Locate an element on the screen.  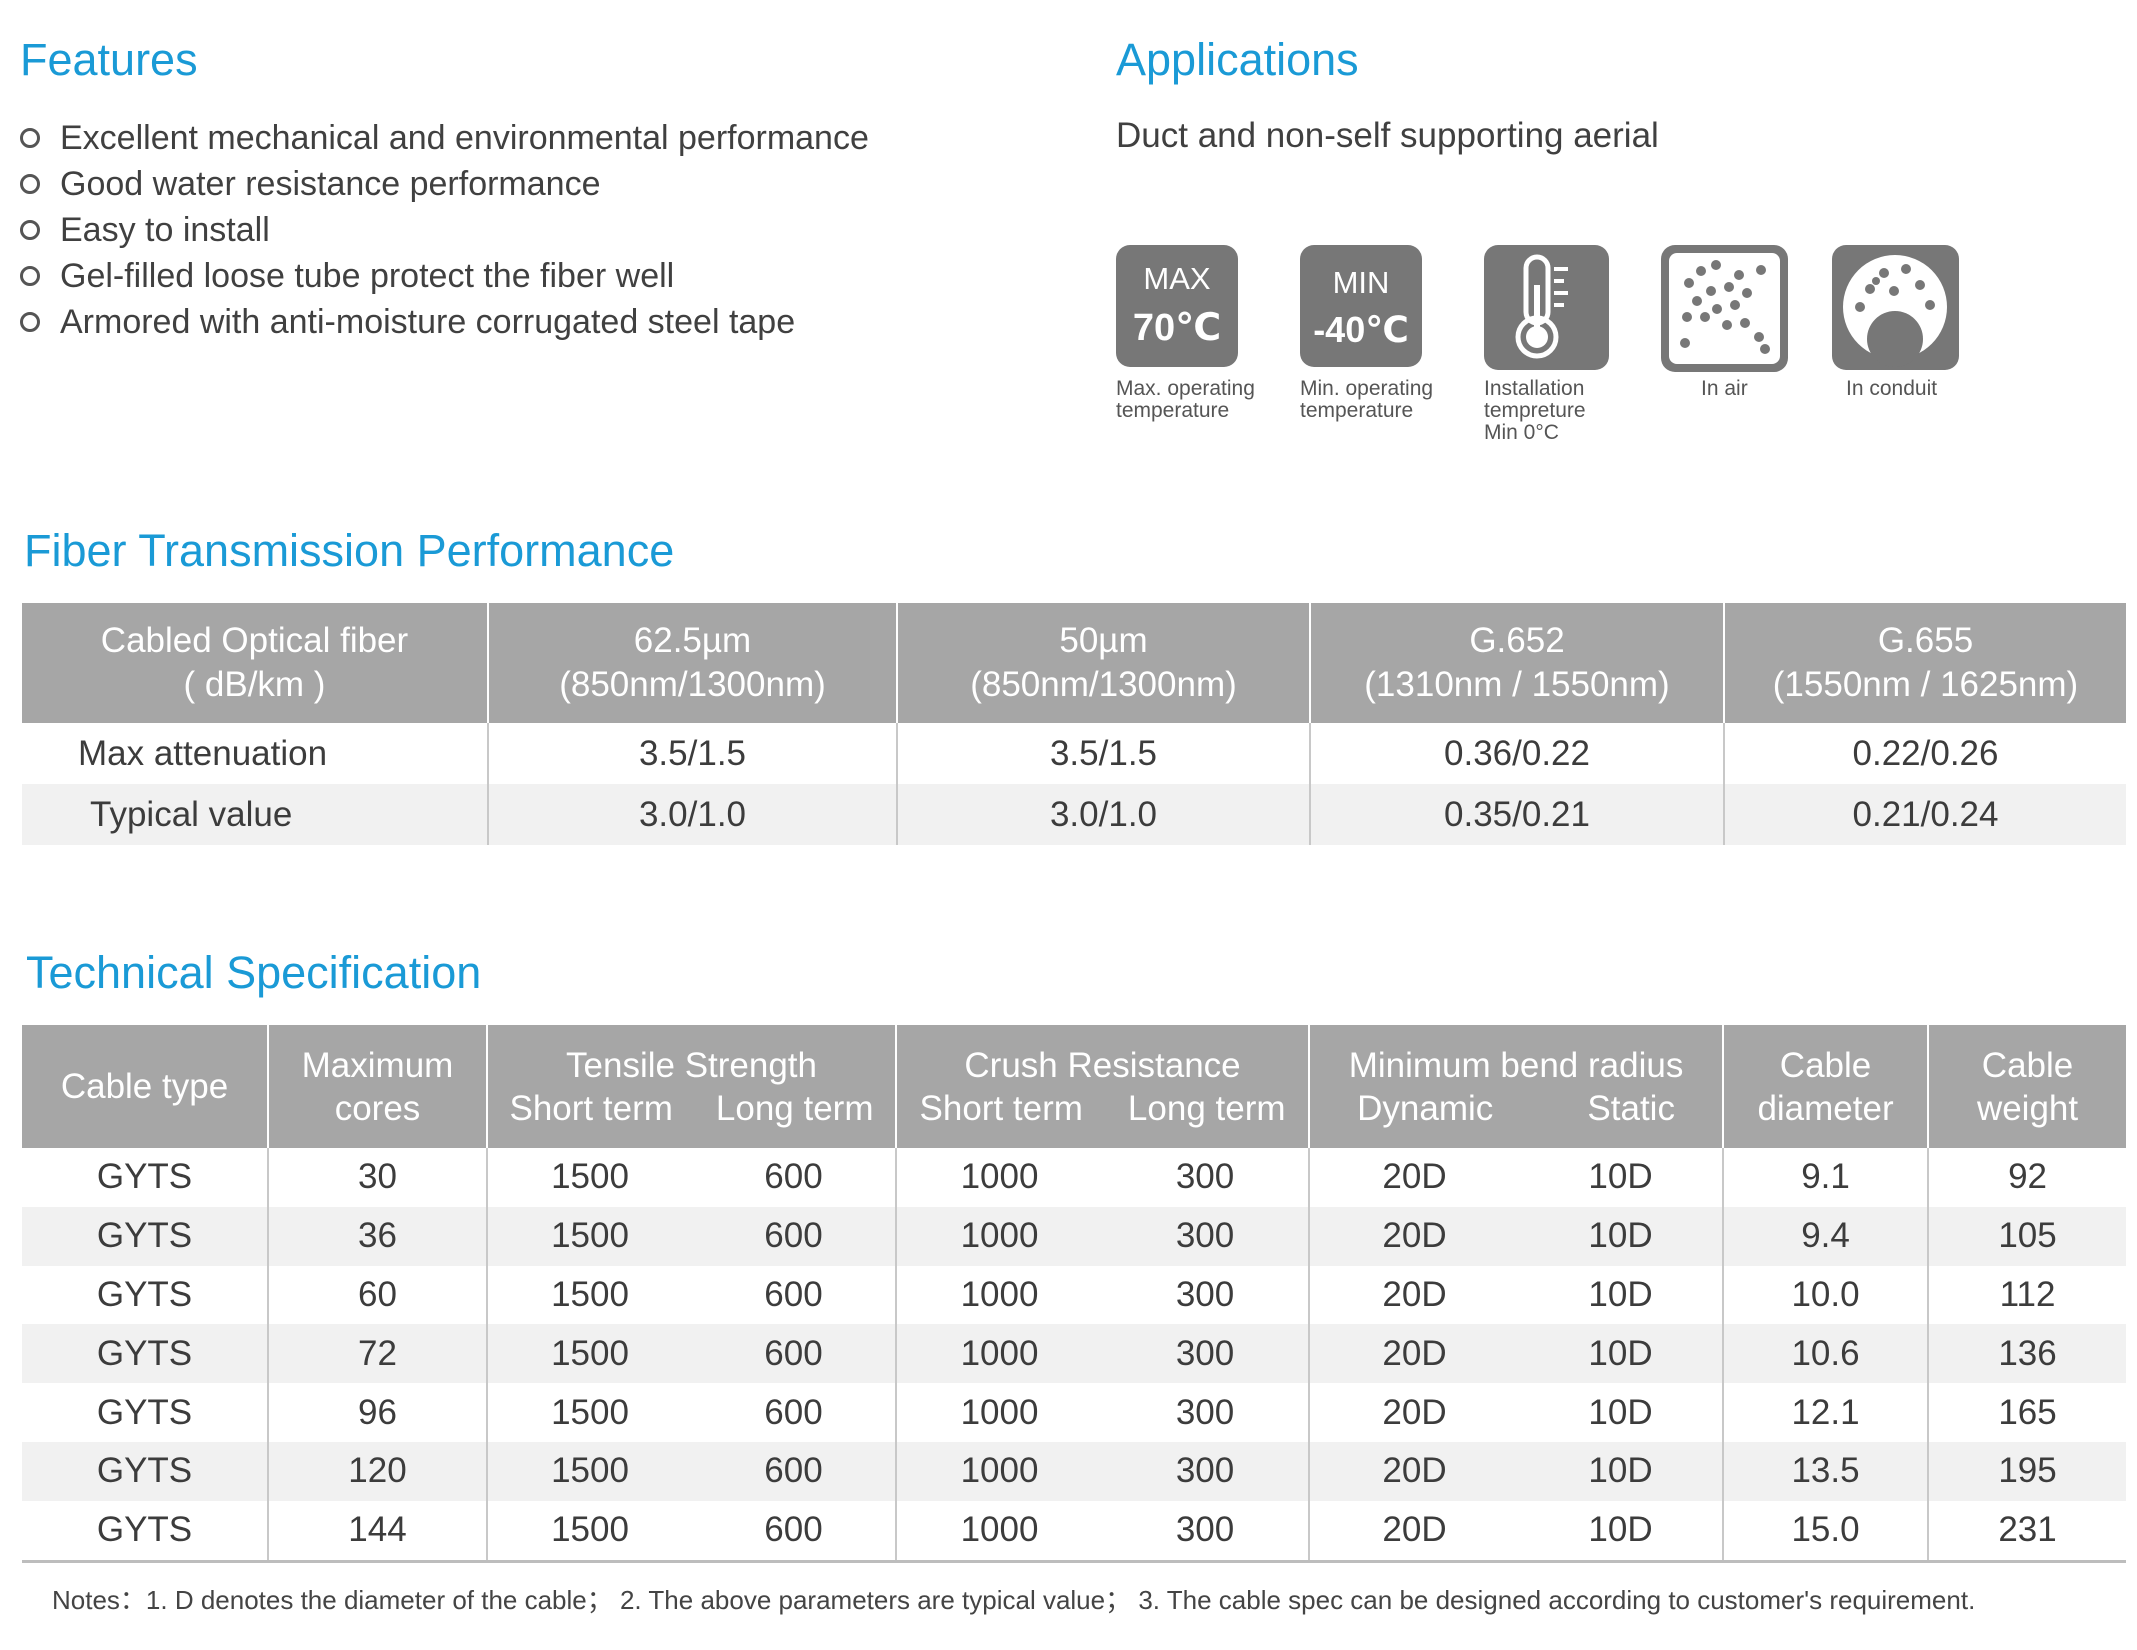
table-cell: 231 is located at coordinates (2027, 1531).